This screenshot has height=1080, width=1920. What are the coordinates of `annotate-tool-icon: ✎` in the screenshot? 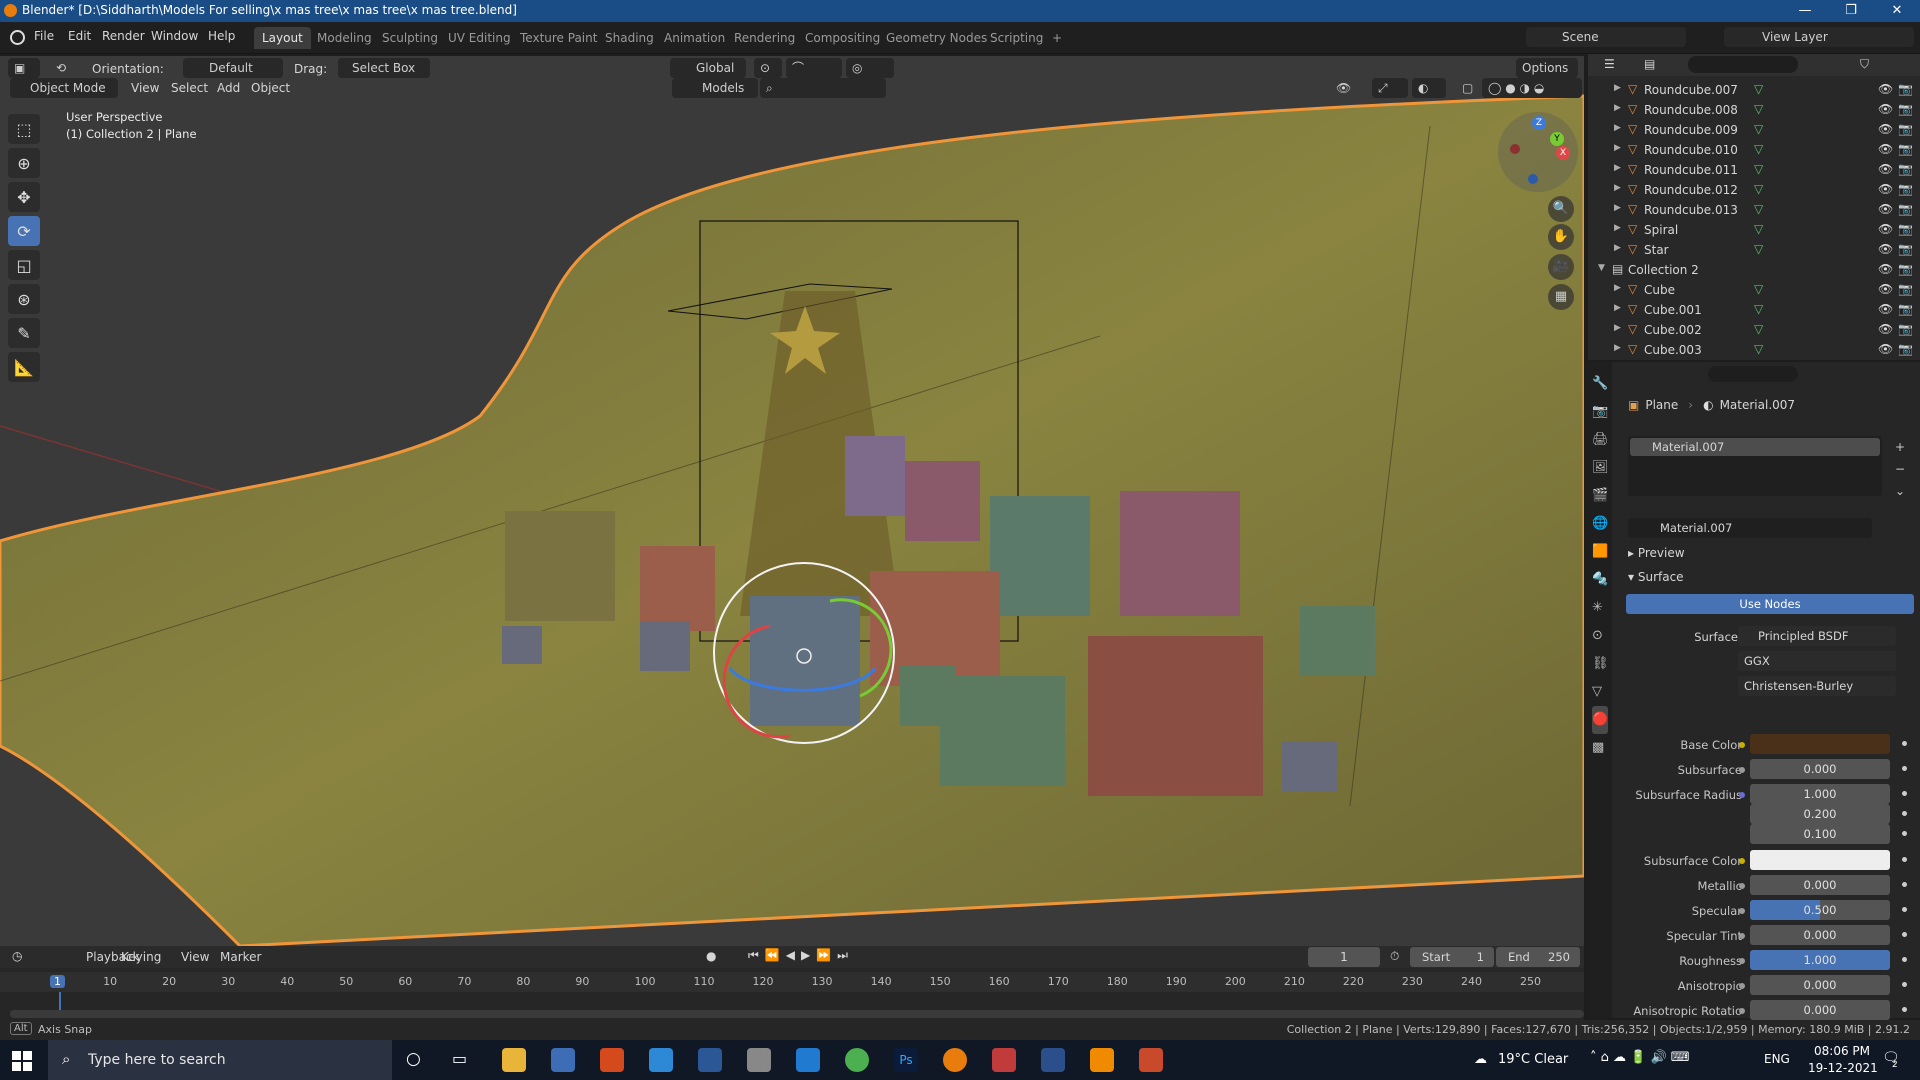 It's located at (24, 333).